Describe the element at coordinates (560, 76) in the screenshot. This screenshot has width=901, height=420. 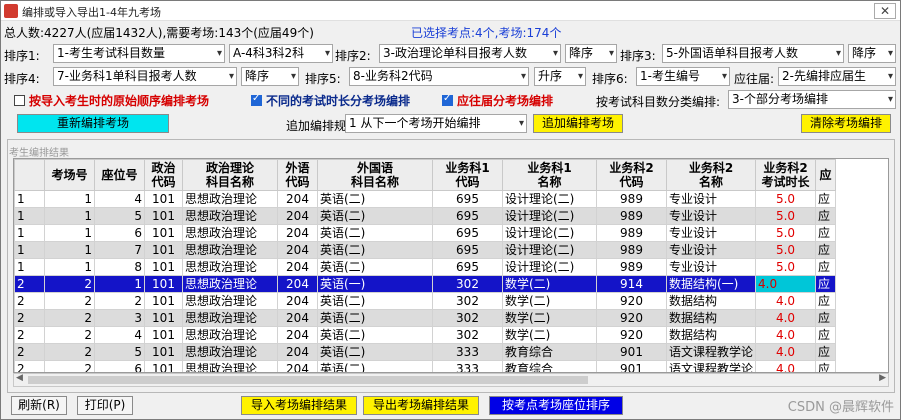
I see `sort5-order-select: 升序 ▾` at that location.